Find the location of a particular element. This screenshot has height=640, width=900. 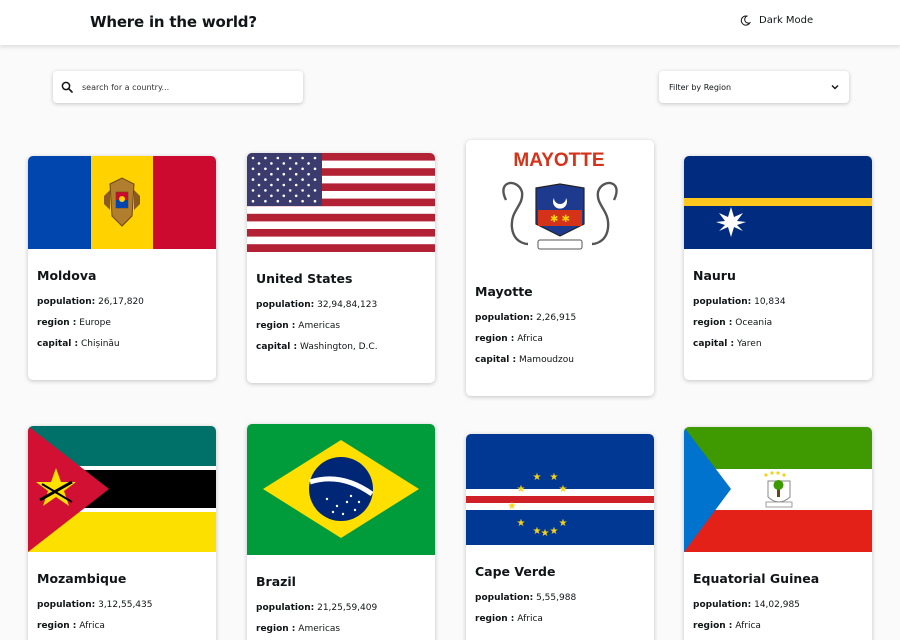

dark-mode-label: Dark Mode is located at coordinates (786, 20).